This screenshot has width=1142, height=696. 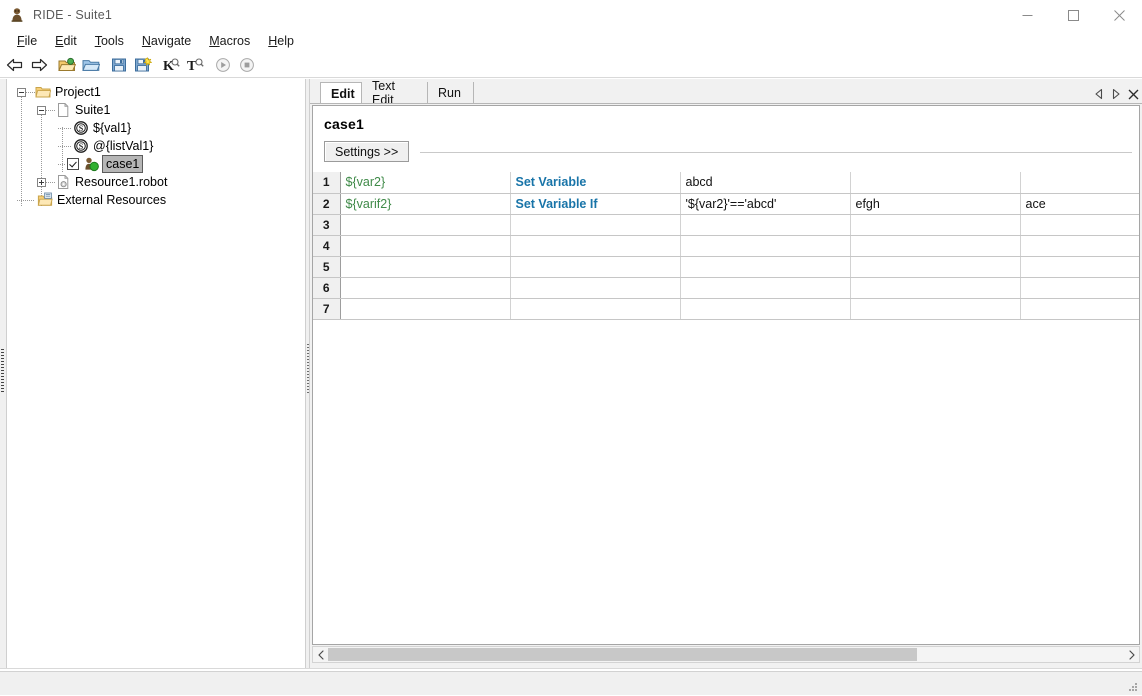 I want to click on menu-help-accel: H, so click(x=273, y=41).